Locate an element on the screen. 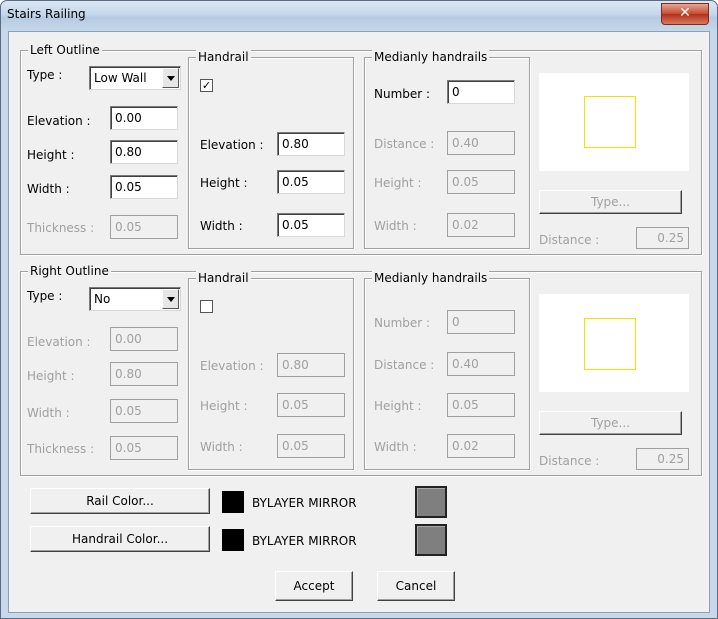  left-medianly-number-label: Number : is located at coordinates (402, 94).